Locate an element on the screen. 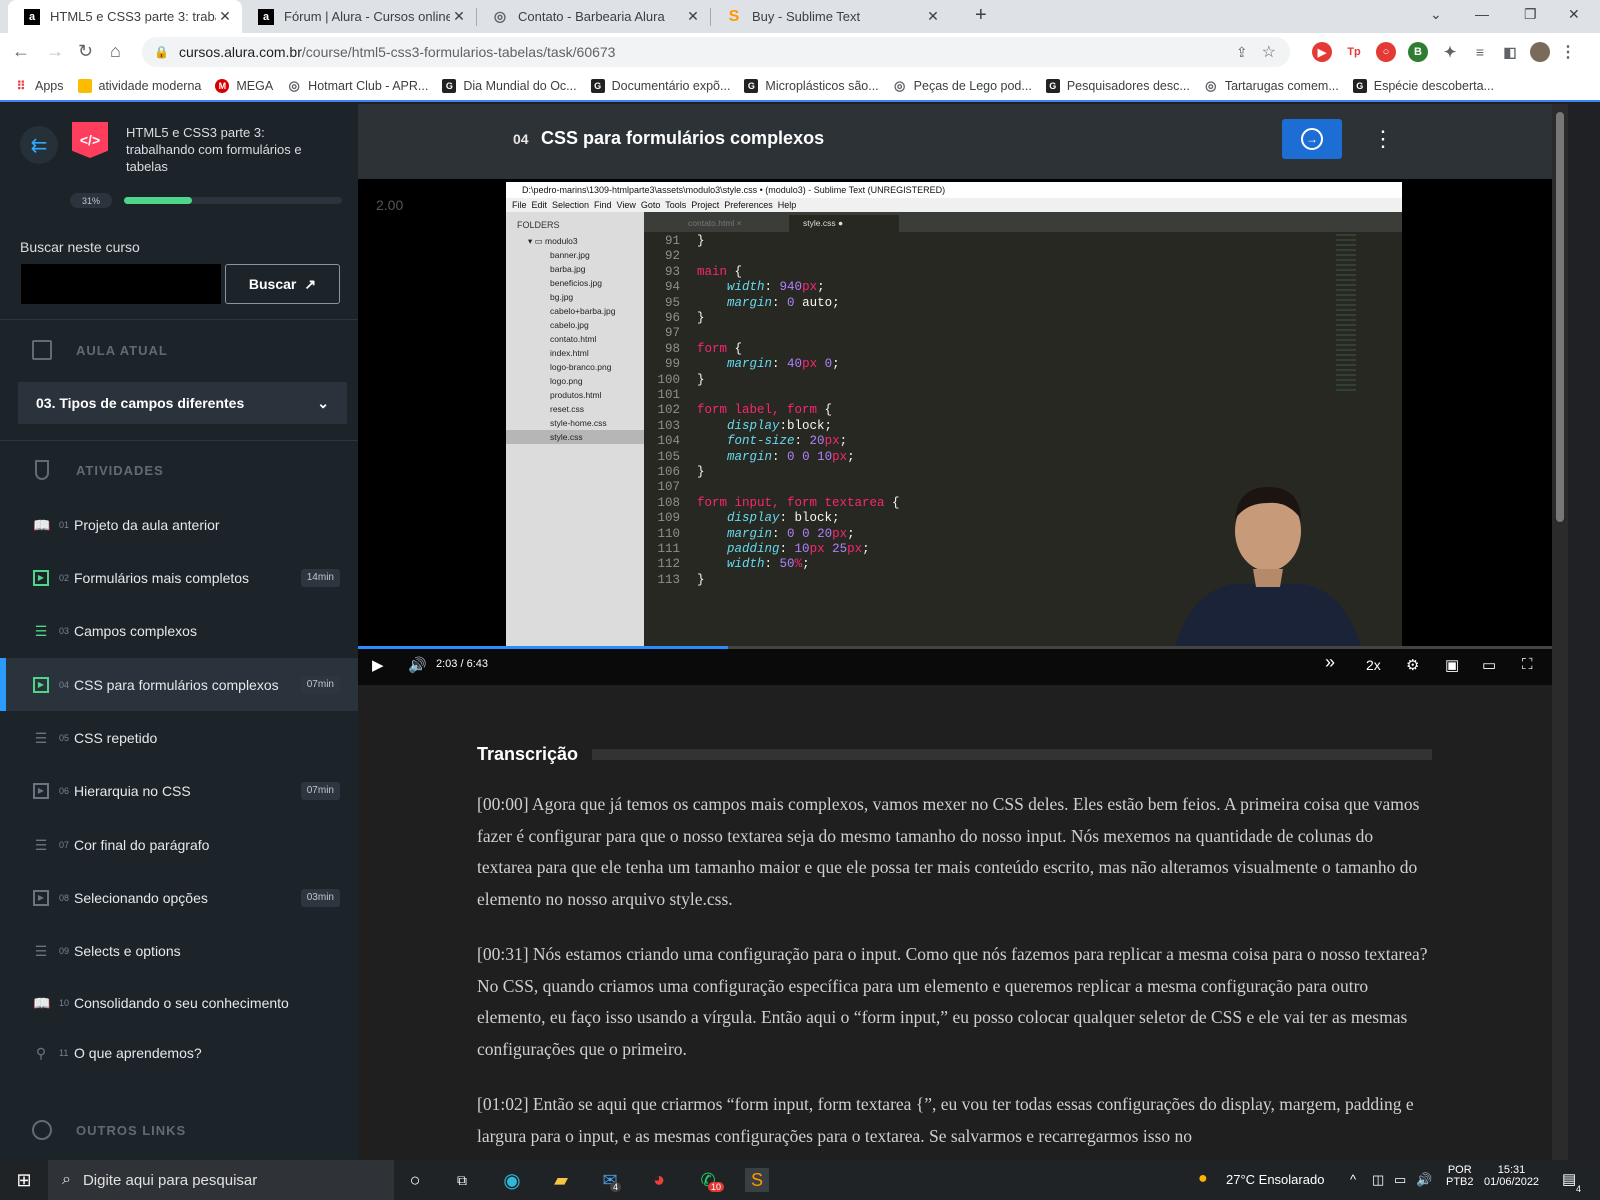 This screenshot has height=1200, width=1600. sidebar-item-activity: ▶ 04 CSS para formulários complexos 07min is located at coordinates (179, 684).